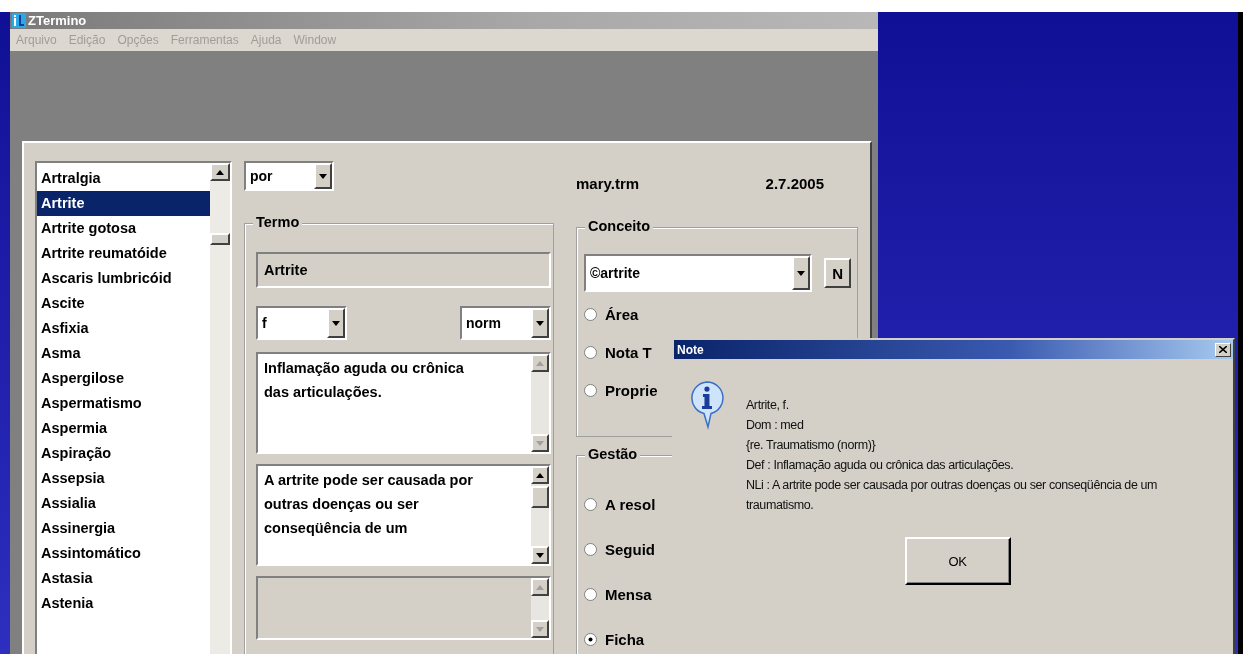 The width and height of the screenshot is (1243, 654). Describe the element at coordinates (123, 228) in the screenshot. I see `list-item: Artrite gotosa` at that location.